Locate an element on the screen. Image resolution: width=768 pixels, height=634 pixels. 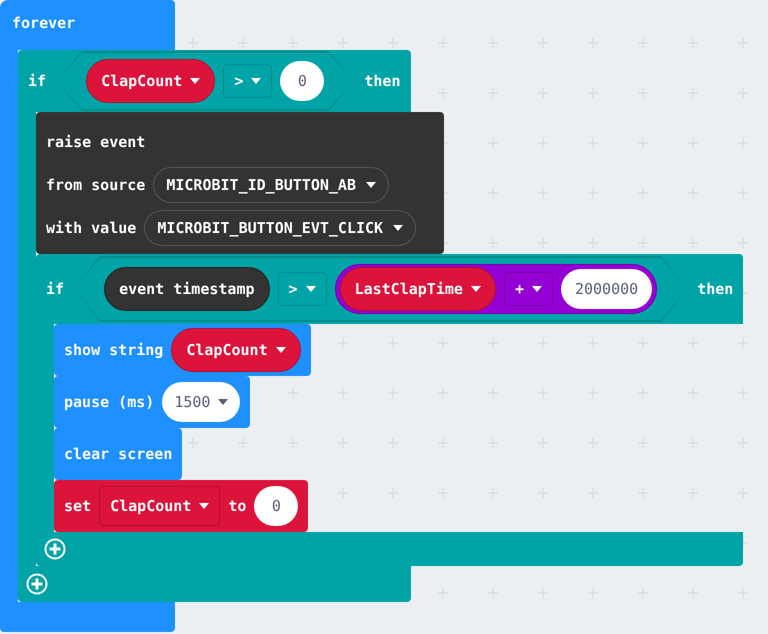
variable-dropdown: LastClapTime is located at coordinates (418, 289).